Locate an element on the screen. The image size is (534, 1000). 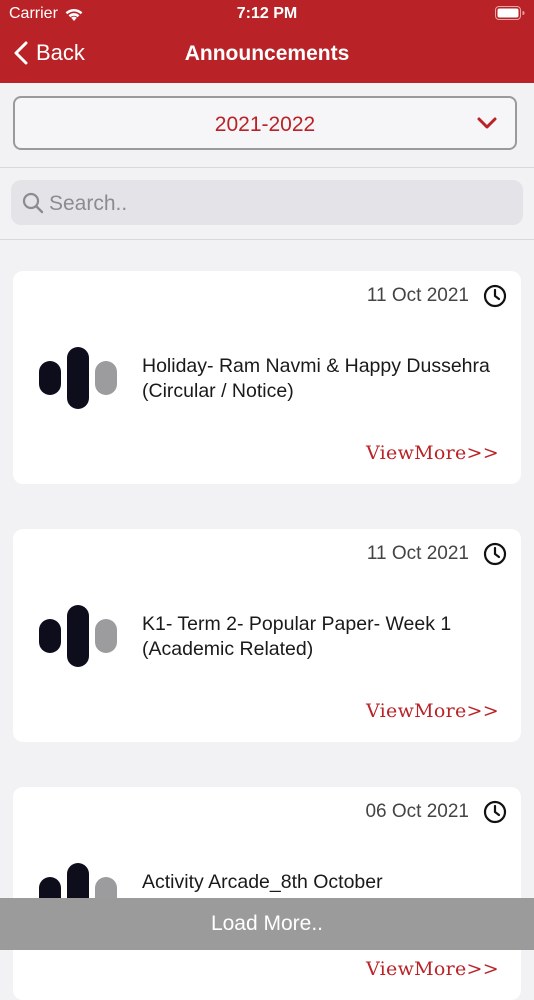
announcement-title: Activity Arcade_8th October is located at coordinates (329, 882).